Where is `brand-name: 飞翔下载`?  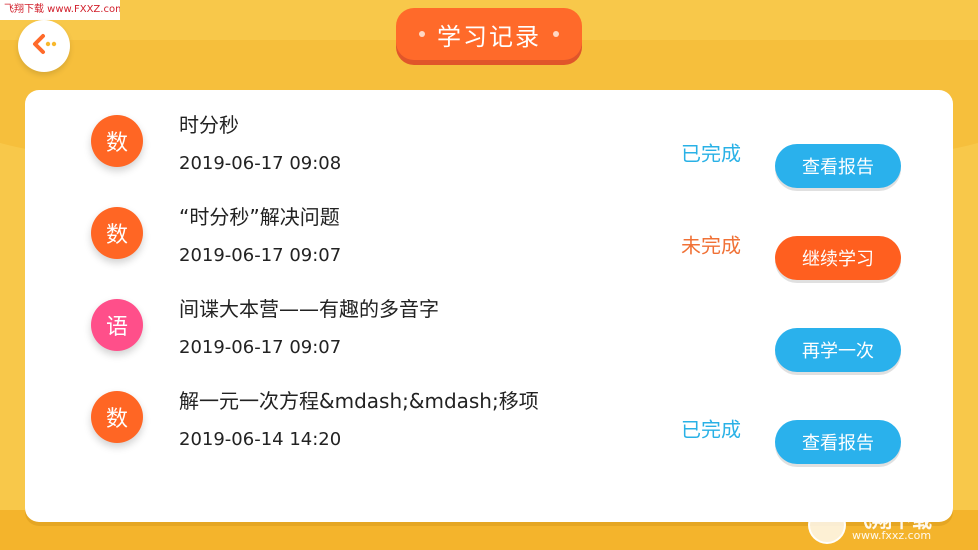 brand-name: 飞翔下载 is located at coordinates (892, 519).